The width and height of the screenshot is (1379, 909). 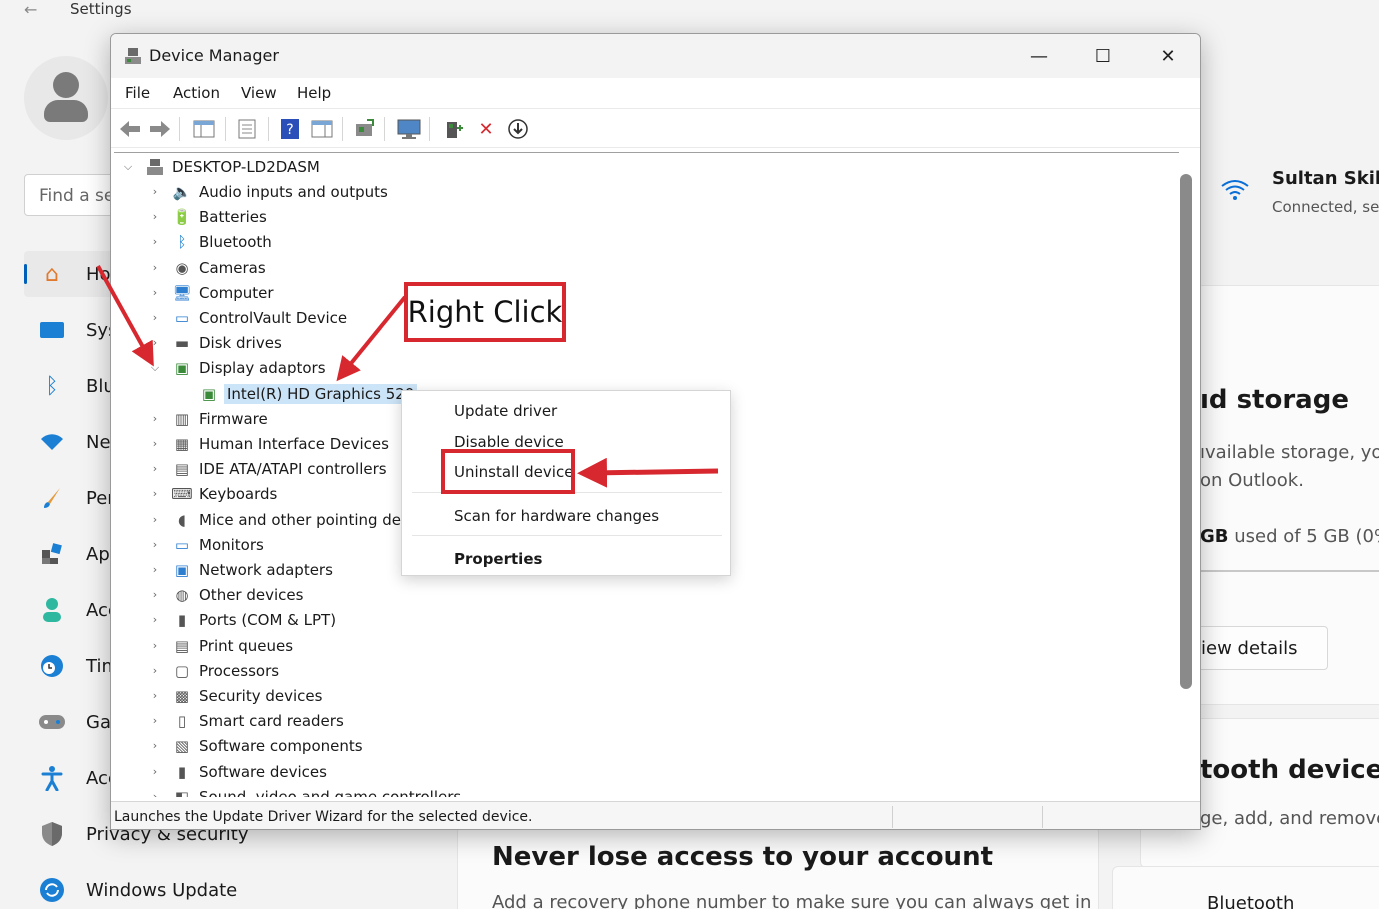 I want to click on ide-icon: ▤, so click(x=182, y=468).